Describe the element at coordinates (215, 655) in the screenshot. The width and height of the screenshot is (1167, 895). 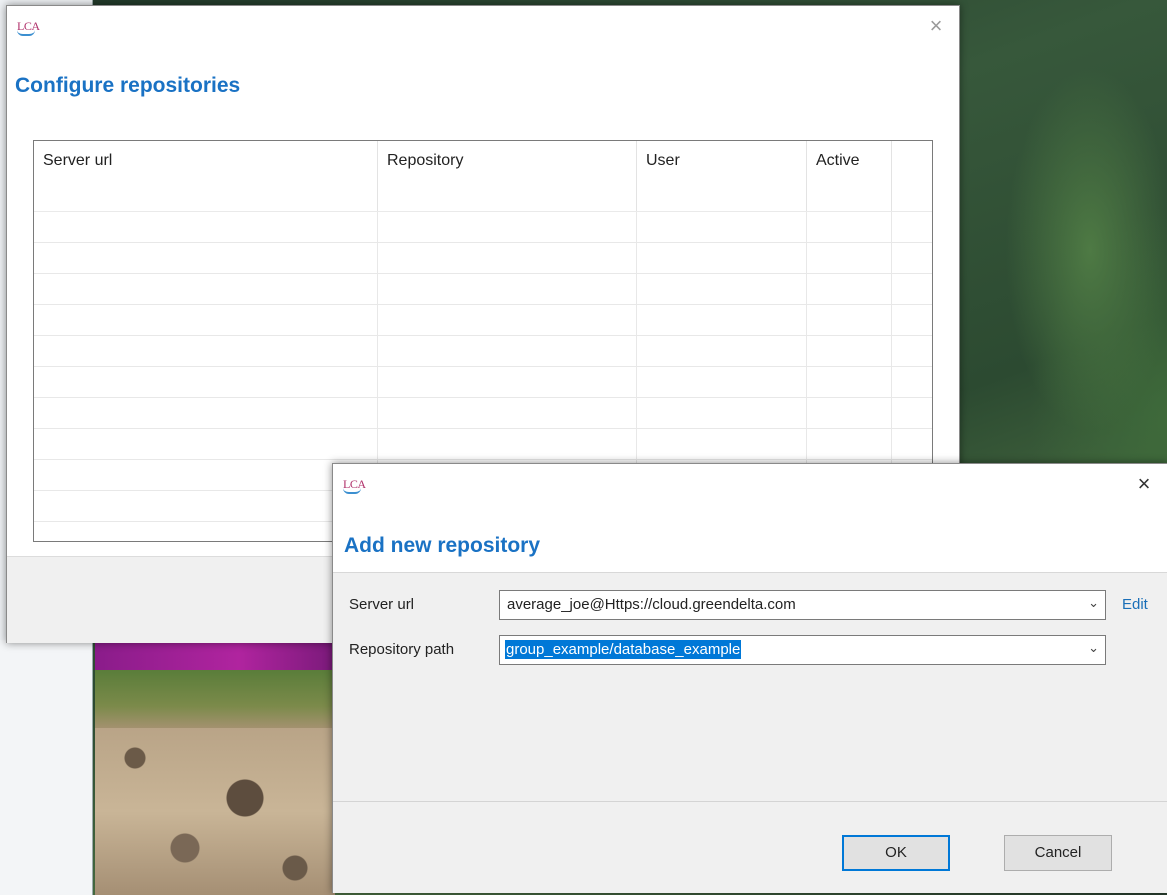
I see `image-purple-band` at that location.